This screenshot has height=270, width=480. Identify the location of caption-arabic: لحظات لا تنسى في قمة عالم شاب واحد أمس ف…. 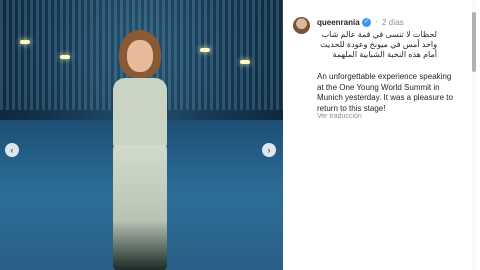
(378, 44).